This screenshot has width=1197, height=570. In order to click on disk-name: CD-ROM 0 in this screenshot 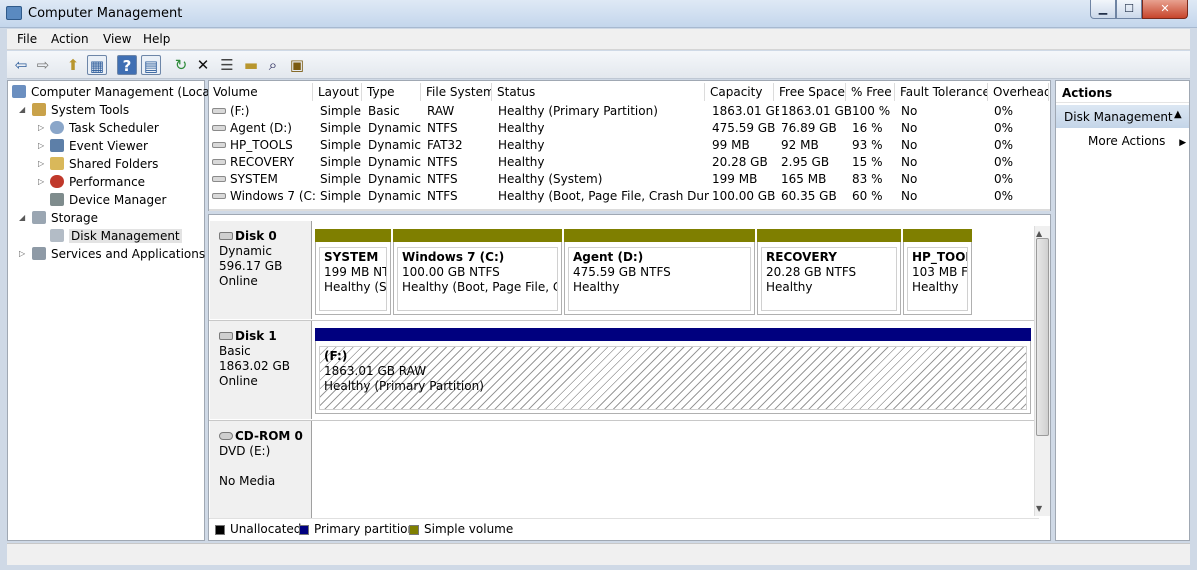, I will do `click(269, 436)`.